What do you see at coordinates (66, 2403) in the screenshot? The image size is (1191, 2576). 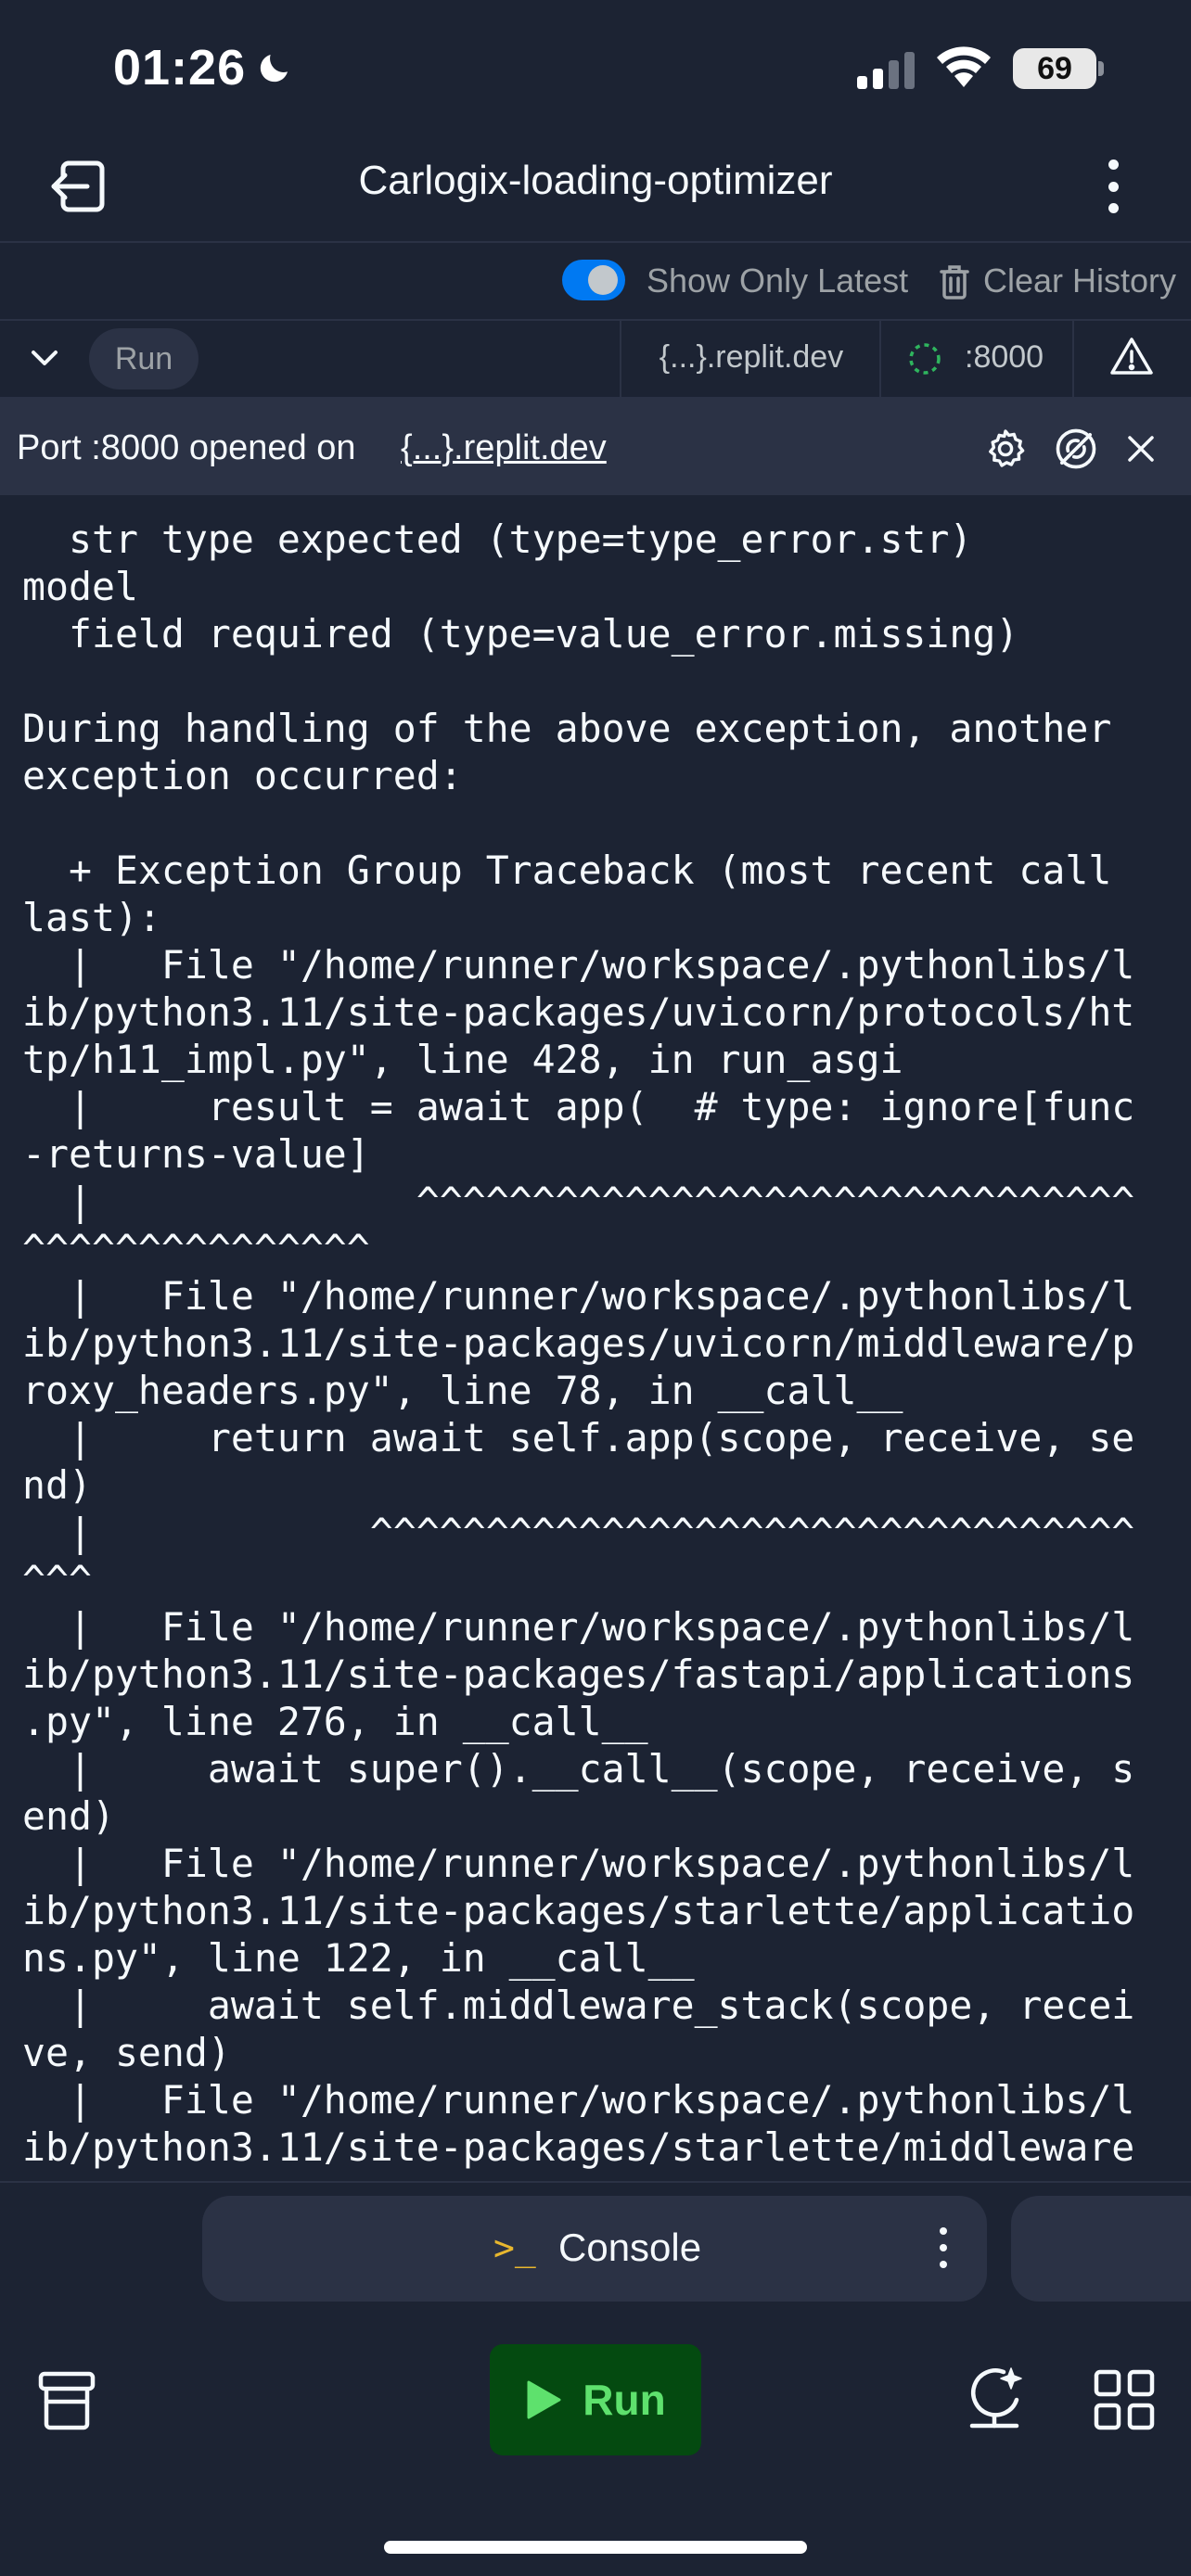 I see `layers-icon` at bounding box center [66, 2403].